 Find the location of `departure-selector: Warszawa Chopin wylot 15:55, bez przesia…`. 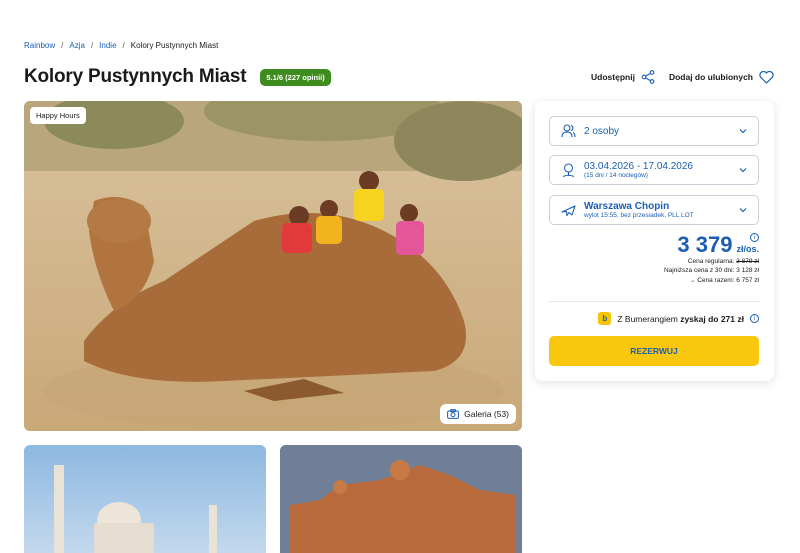

departure-selector: Warszawa Chopin wylot 15:55, bez przesia… is located at coordinates (654, 210).